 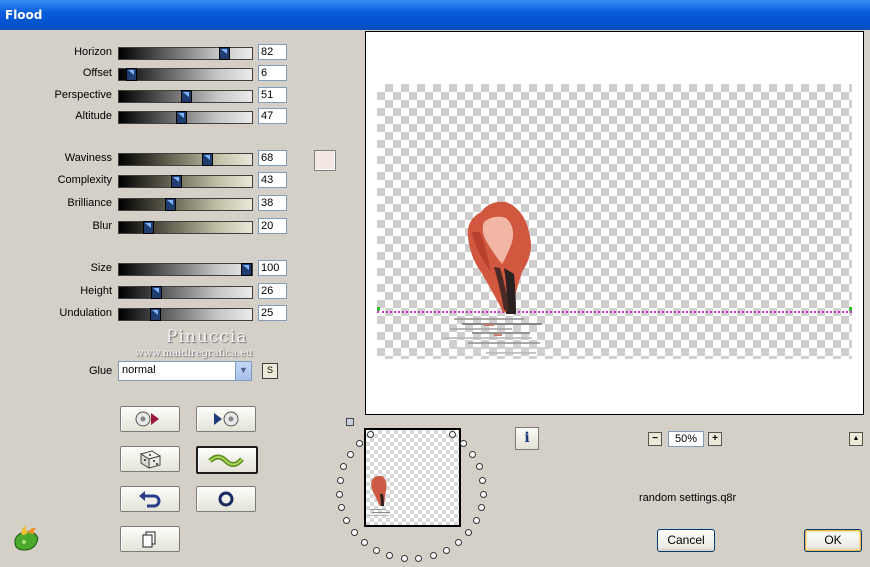 I want to click on slider-track-perspective, so click(x=185, y=96).